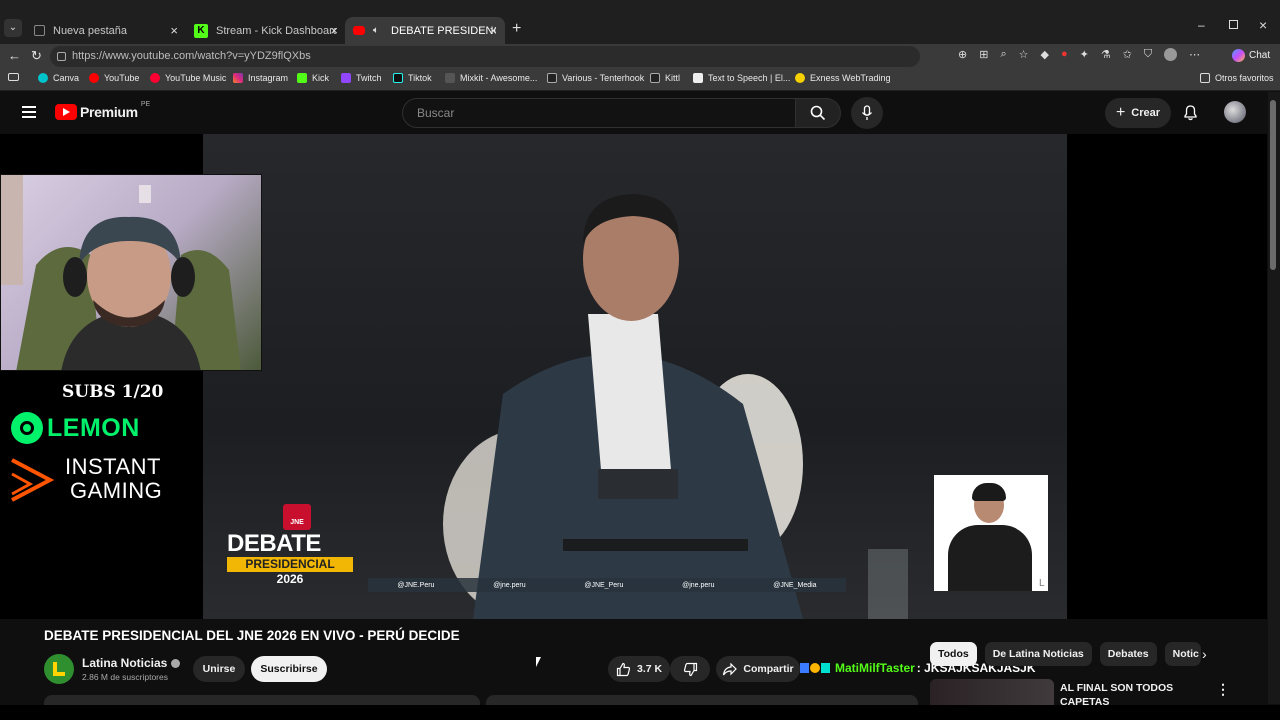  Describe the element at coordinates (121, 272) in the screenshot. I see `streamer-image` at that location.